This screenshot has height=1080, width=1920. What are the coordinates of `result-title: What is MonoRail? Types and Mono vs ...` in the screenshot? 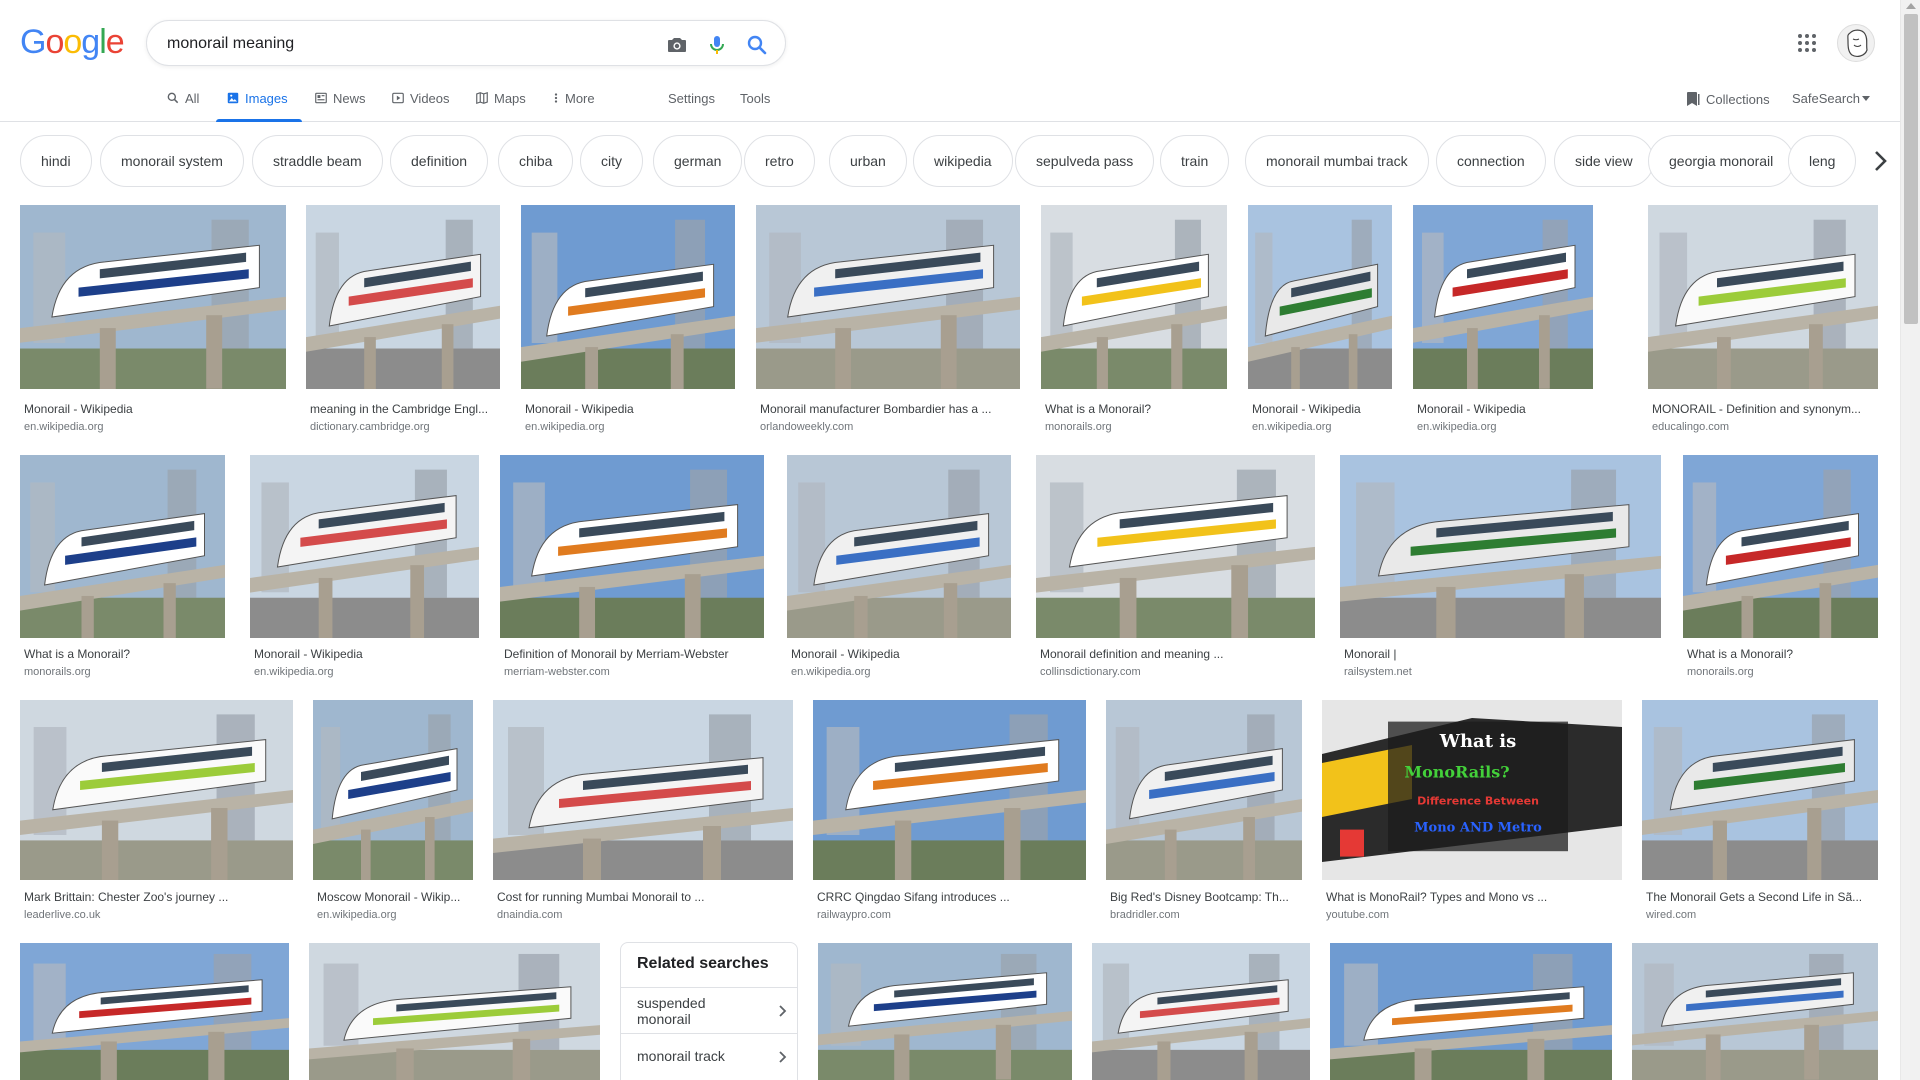 It's located at (1473, 897).